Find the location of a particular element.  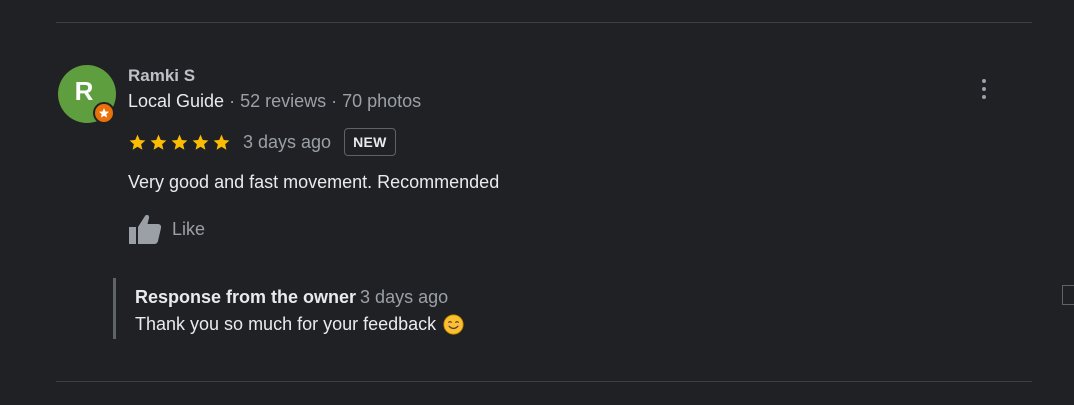

local-guide-badge-icon is located at coordinates (104, 113).